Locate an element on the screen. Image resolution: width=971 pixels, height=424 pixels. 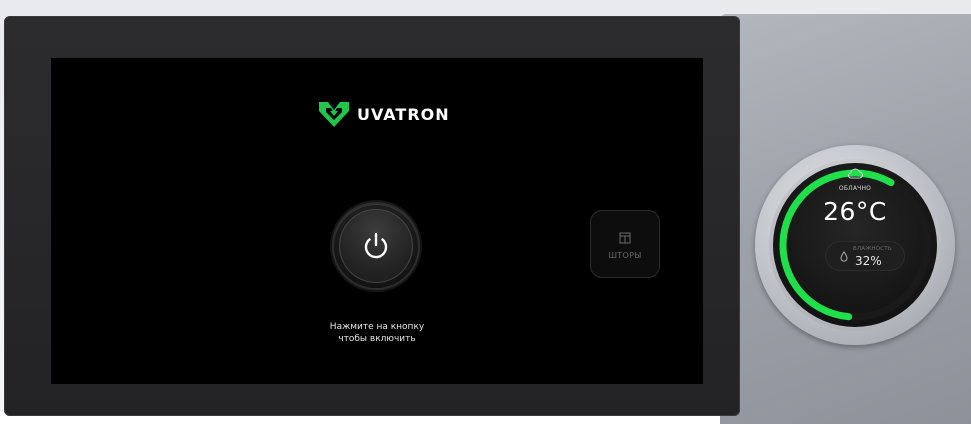
brand-logo: UVATRON is located at coordinates (384, 114).